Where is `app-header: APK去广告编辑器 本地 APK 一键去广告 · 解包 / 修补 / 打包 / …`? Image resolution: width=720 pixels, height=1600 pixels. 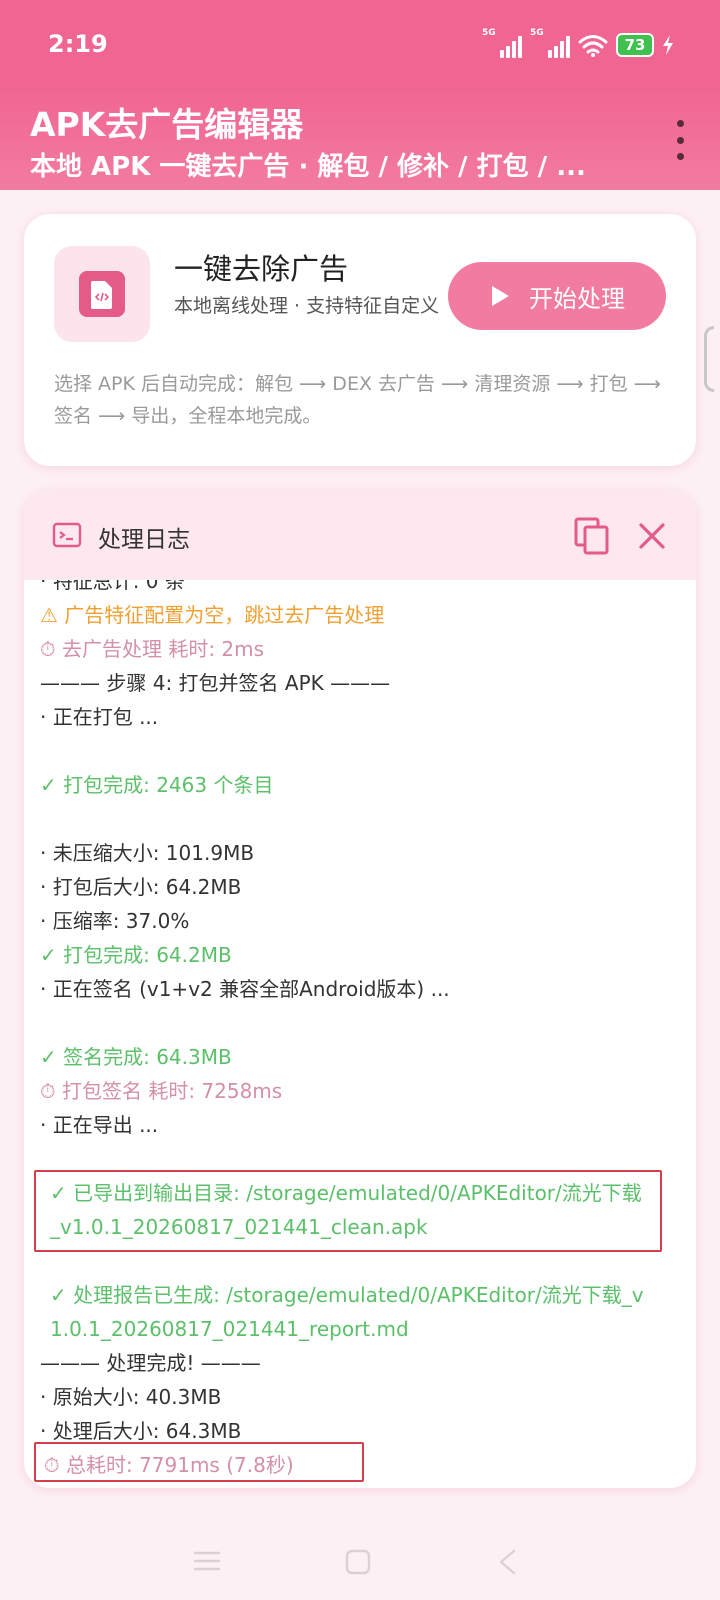
app-header: APK去广告编辑器 本地 APK 一键去广告 · 解包 / 修补 / 打包 / … is located at coordinates (360, 137).